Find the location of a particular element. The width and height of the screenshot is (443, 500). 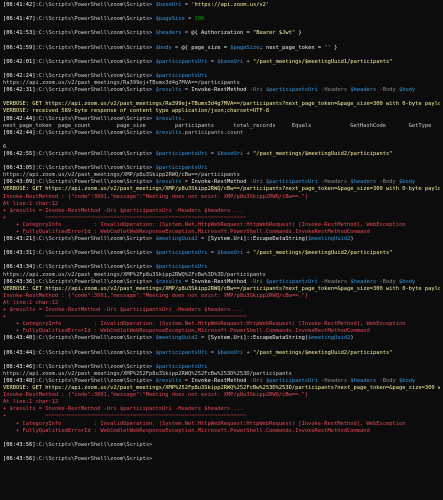

text-segment-ts: [06:43:46] is located at coordinates (19, 366).